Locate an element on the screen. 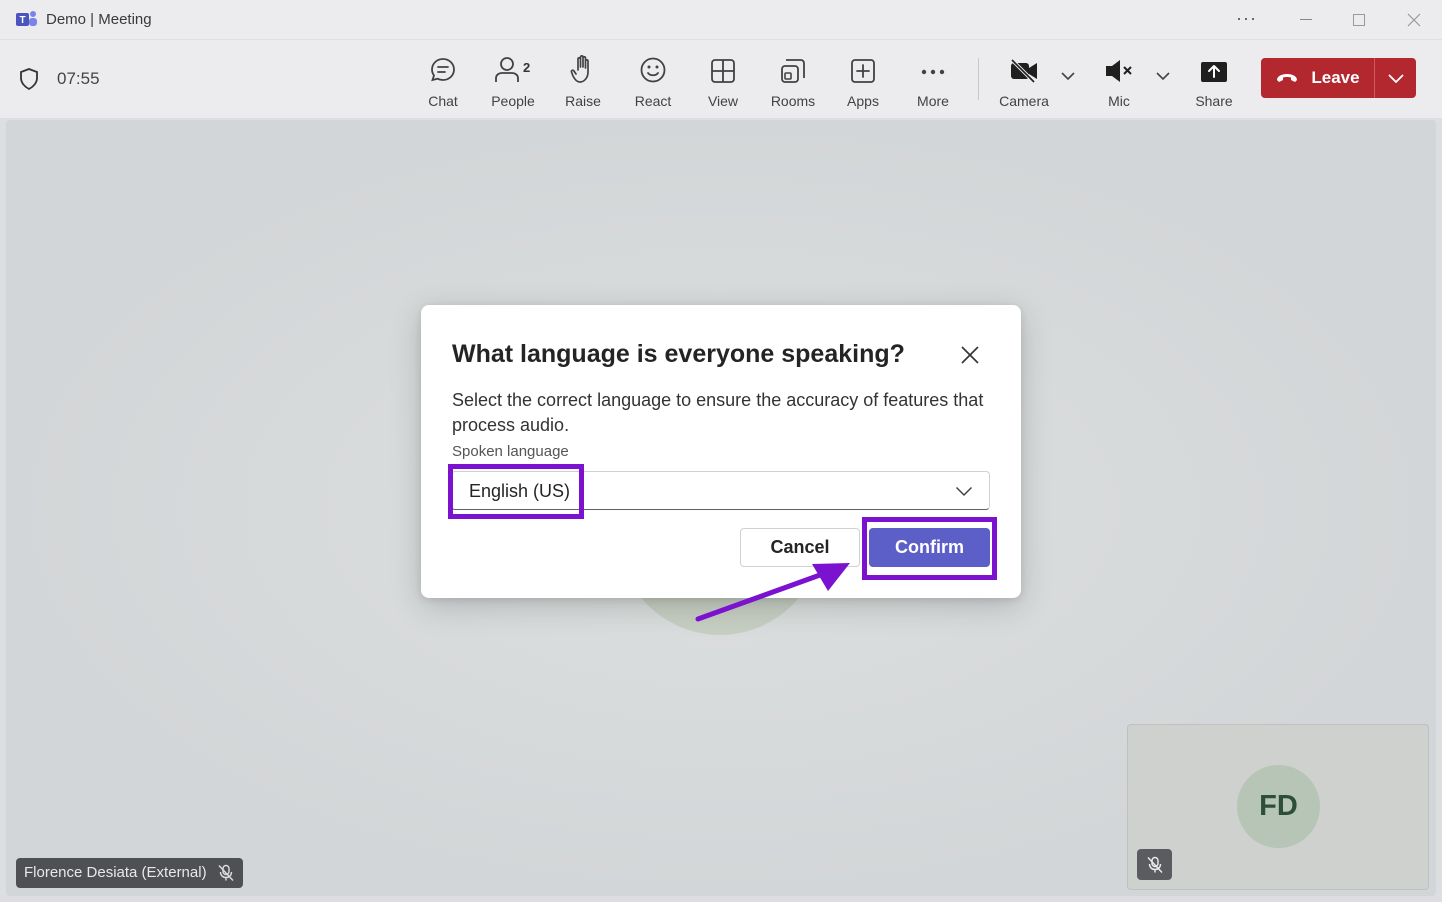  participant-name-tag: Florence Desiata (External) is located at coordinates (129, 873).